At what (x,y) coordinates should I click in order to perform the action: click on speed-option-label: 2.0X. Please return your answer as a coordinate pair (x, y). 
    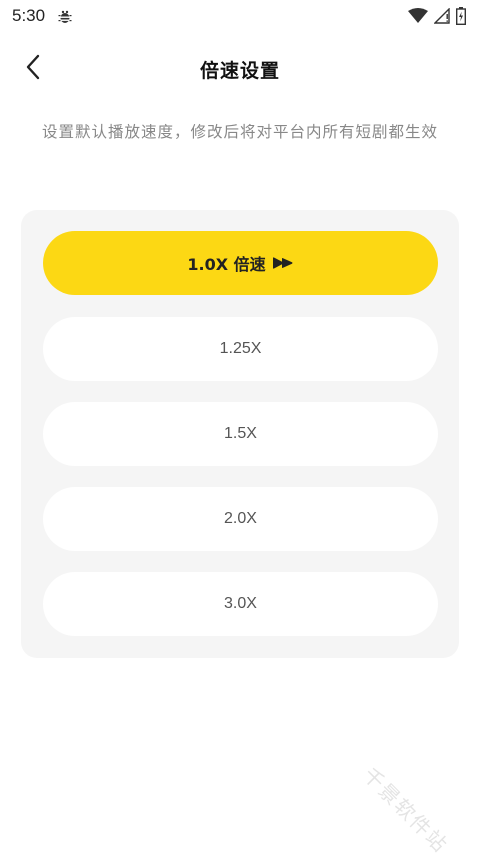
    Looking at the image, I should click on (240, 518).